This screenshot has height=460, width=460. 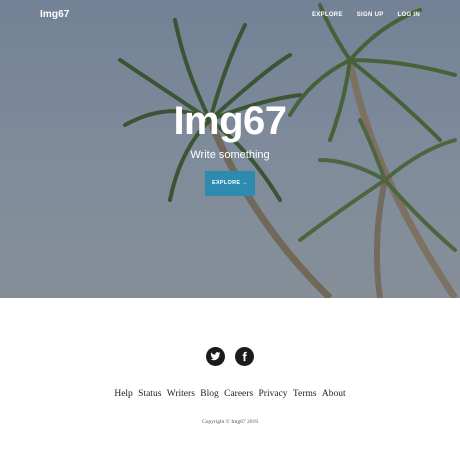 I want to click on copyright-text: Copyright © Img67 2019, so click(x=230, y=422).